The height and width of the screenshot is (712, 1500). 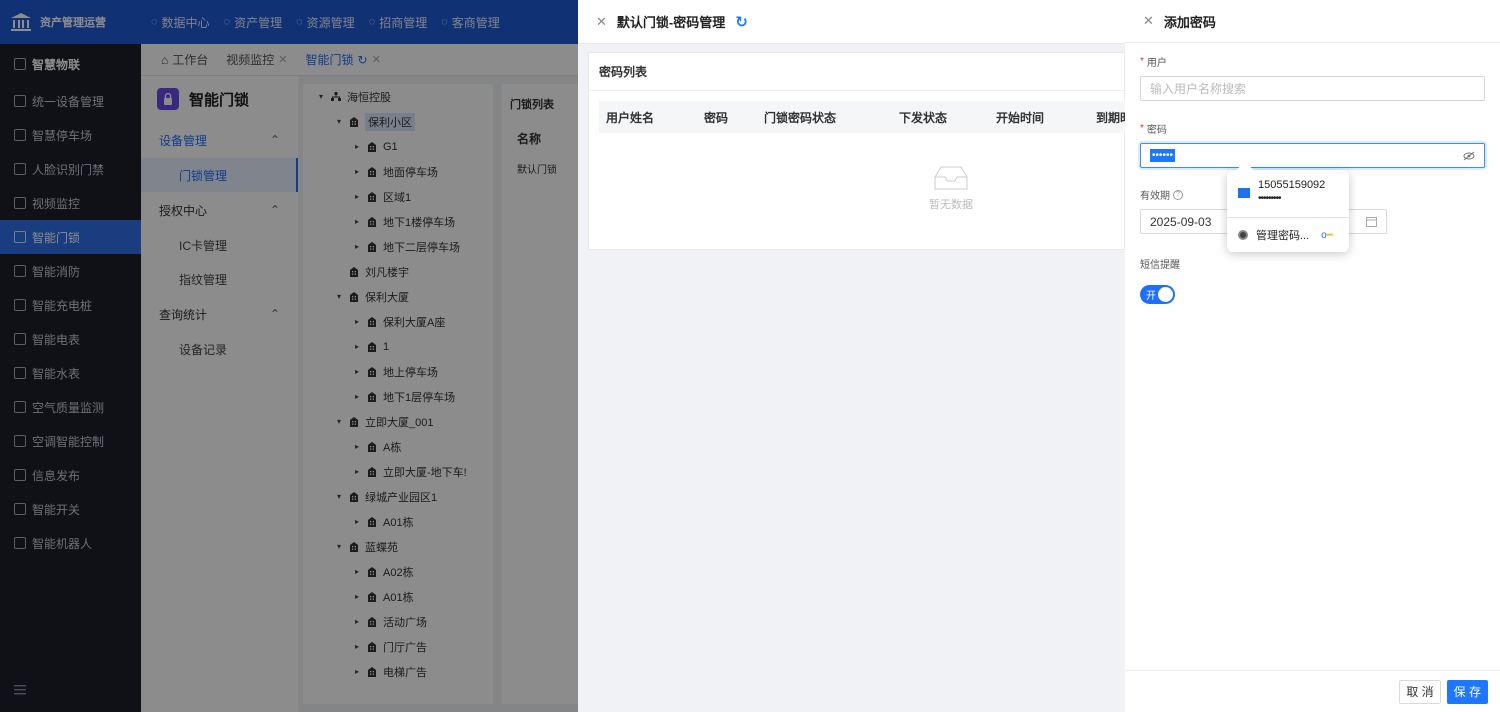 I want to click on card-title: 密码列表, so click(x=856, y=72).